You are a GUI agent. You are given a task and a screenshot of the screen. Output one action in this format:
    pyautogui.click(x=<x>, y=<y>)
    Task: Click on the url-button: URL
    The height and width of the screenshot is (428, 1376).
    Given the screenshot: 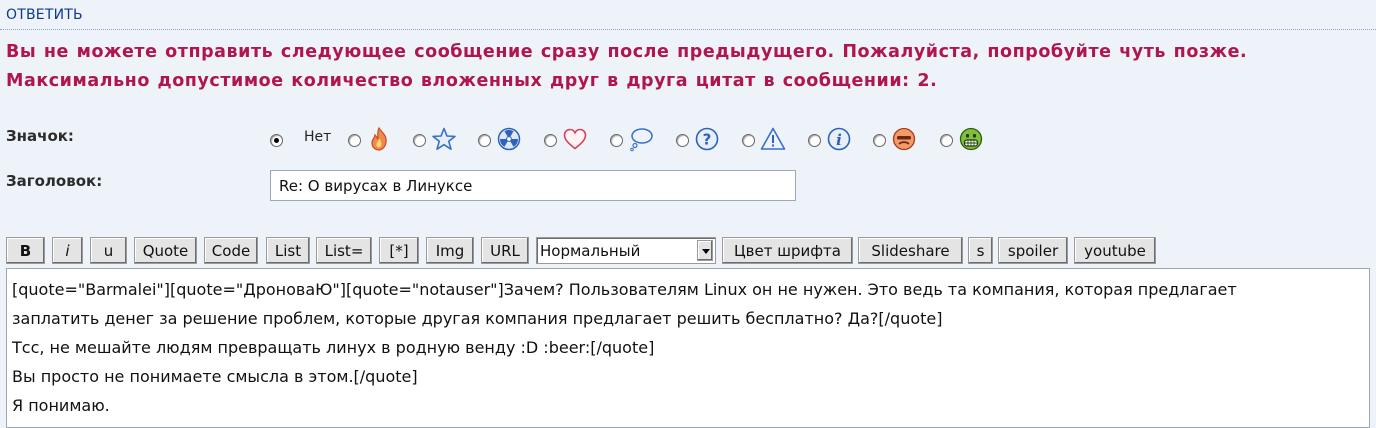 What is the action you would take?
    pyautogui.click(x=505, y=250)
    